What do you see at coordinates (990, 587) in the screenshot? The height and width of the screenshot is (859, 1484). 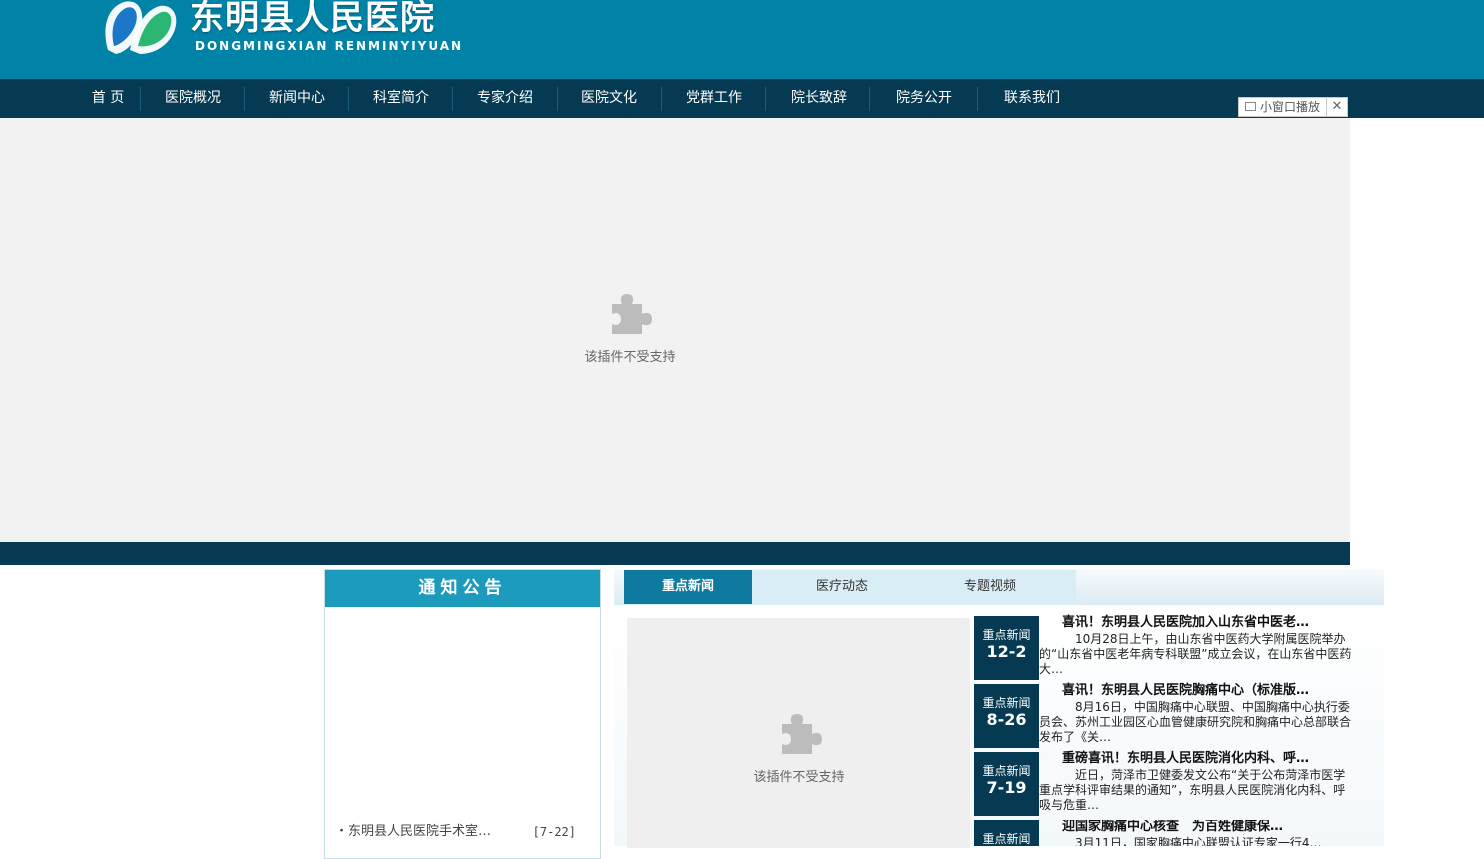 I see `tab-special-video: 专题视频` at bounding box center [990, 587].